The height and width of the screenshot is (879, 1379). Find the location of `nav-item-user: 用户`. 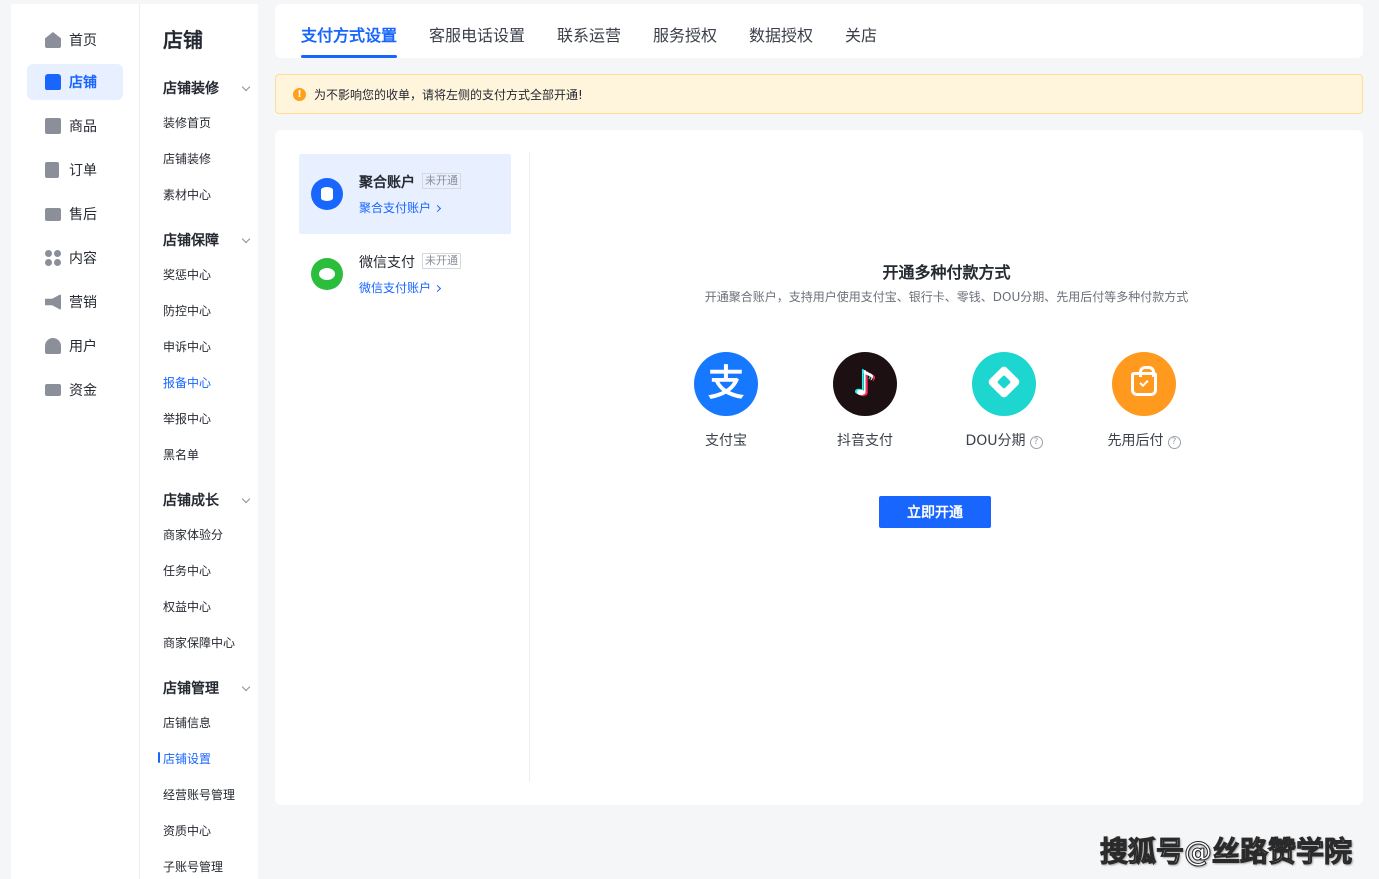

nav-item-user: 用户 is located at coordinates (75, 346).